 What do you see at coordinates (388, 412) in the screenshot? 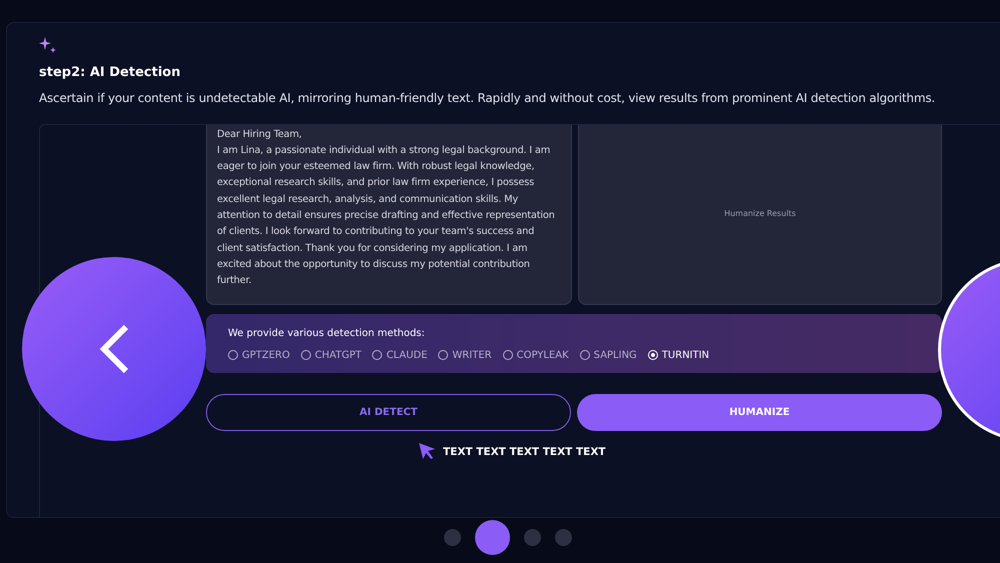
I see `ai-detect-button: AI DETECT` at bounding box center [388, 412].